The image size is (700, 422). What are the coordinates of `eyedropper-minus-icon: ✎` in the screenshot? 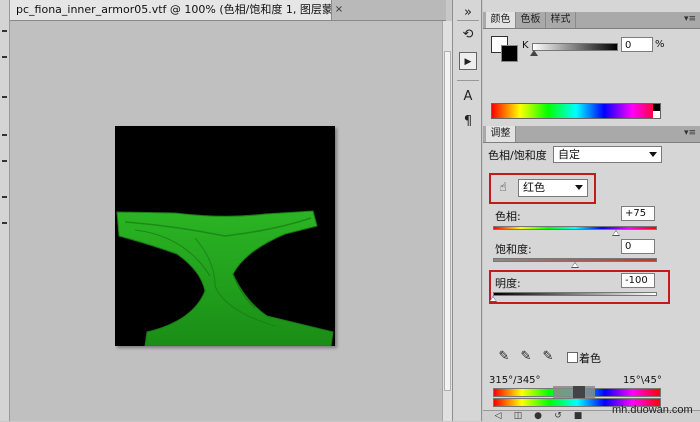 It's located at (548, 357).